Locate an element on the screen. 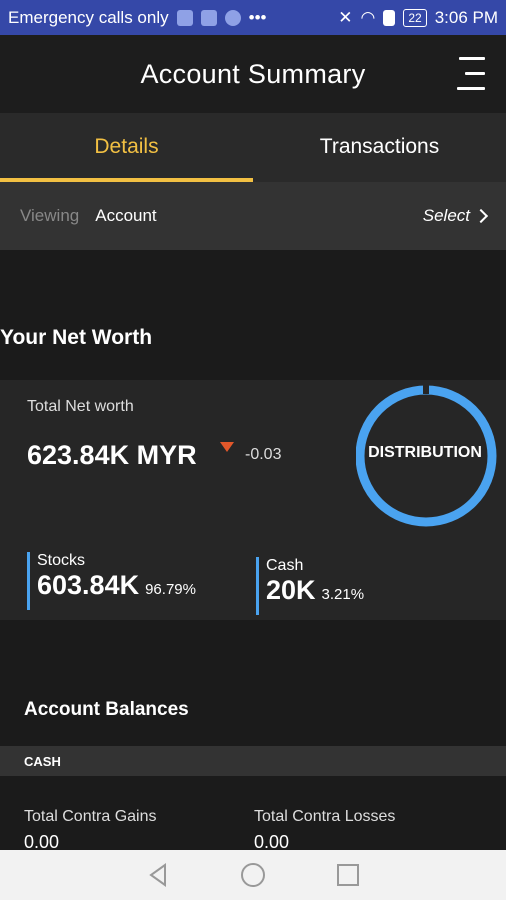  contra-gains-label: Total Contra Gains is located at coordinates (90, 816).